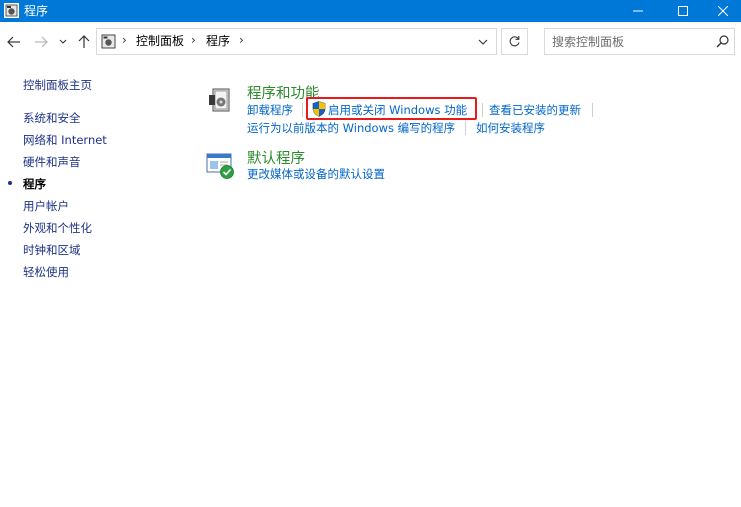 The width and height of the screenshot is (741, 507). I want to click on breadcrumb-item-programs: 程序, so click(218, 41).